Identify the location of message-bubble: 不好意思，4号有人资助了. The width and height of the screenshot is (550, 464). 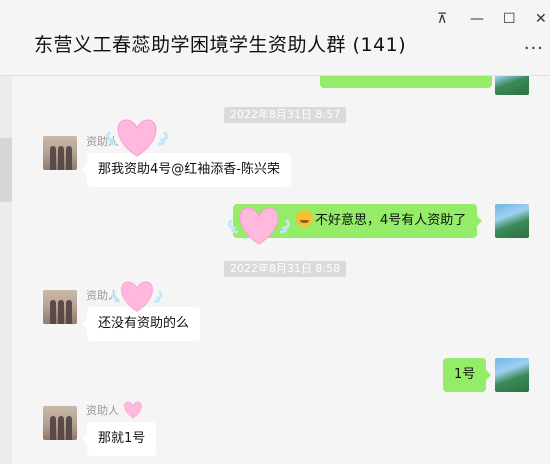
(358, 221).